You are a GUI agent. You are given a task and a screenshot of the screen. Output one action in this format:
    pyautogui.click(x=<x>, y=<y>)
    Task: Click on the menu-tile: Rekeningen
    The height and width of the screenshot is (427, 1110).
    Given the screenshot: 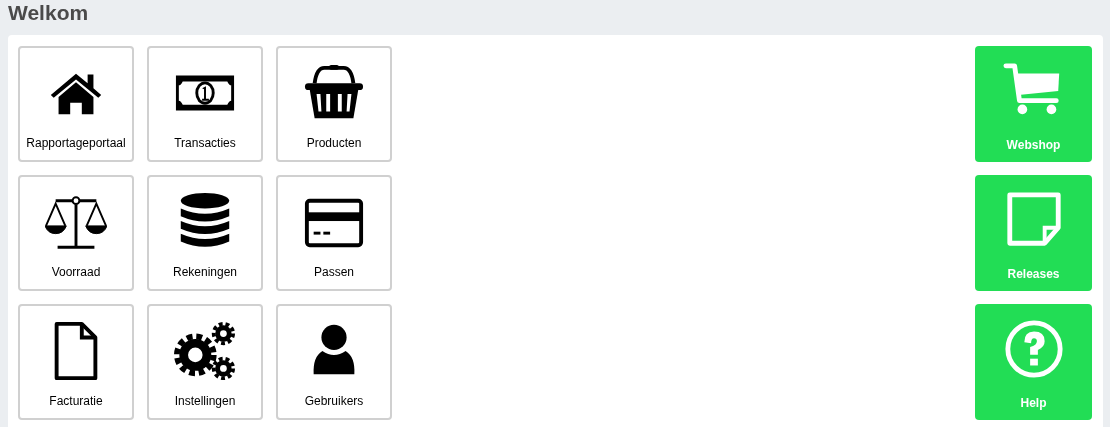 What is the action you would take?
    pyautogui.click(x=205, y=233)
    